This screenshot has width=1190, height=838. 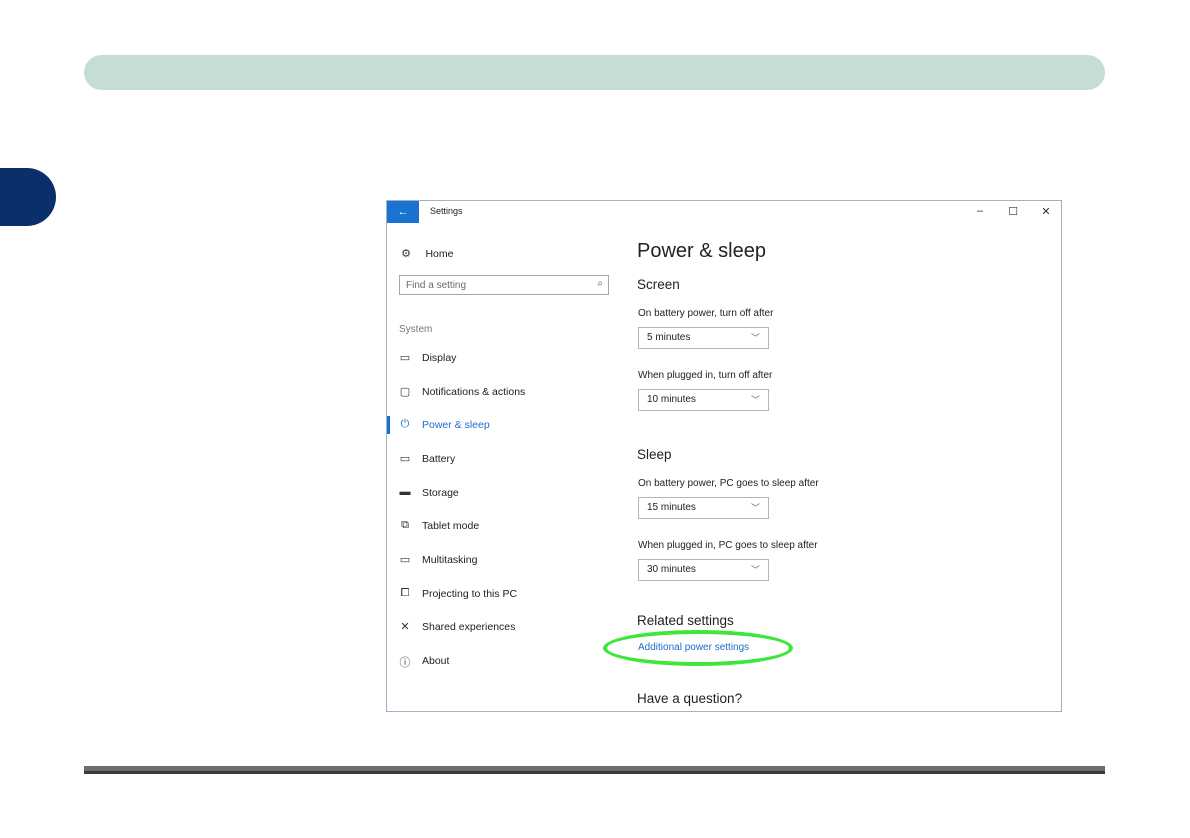 What do you see at coordinates (440, 493) in the screenshot?
I see `sidebar-item-label: Storage` at bounding box center [440, 493].